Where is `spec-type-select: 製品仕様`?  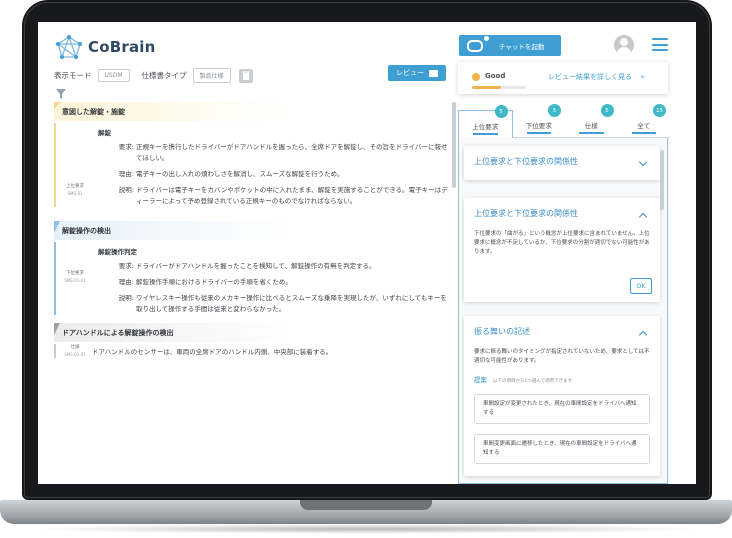
spec-type-select: 製品仕様 is located at coordinates (211, 75).